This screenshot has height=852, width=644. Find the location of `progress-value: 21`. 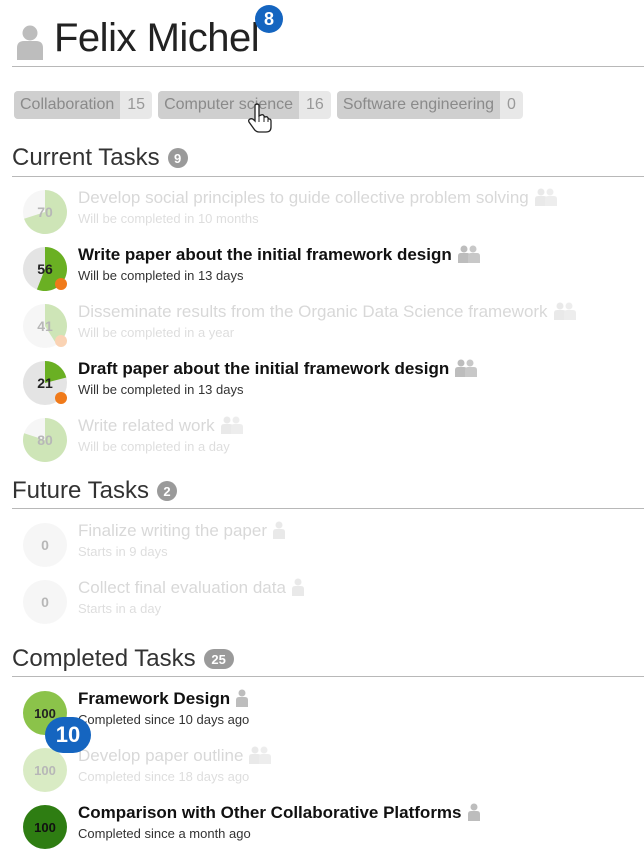

progress-value: 21 is located at coordinates (45, 383).